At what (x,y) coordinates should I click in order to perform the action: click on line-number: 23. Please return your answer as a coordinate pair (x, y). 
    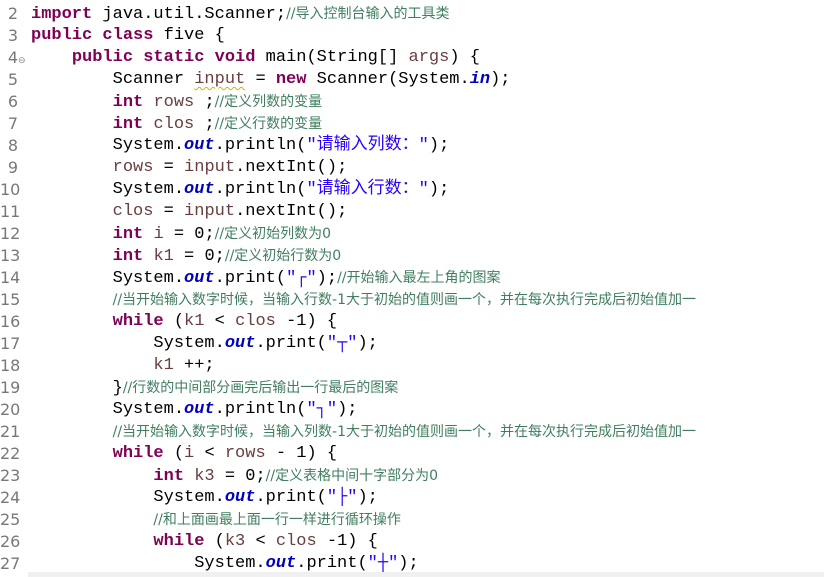
    Looking at the image, I should click on (10, 475).